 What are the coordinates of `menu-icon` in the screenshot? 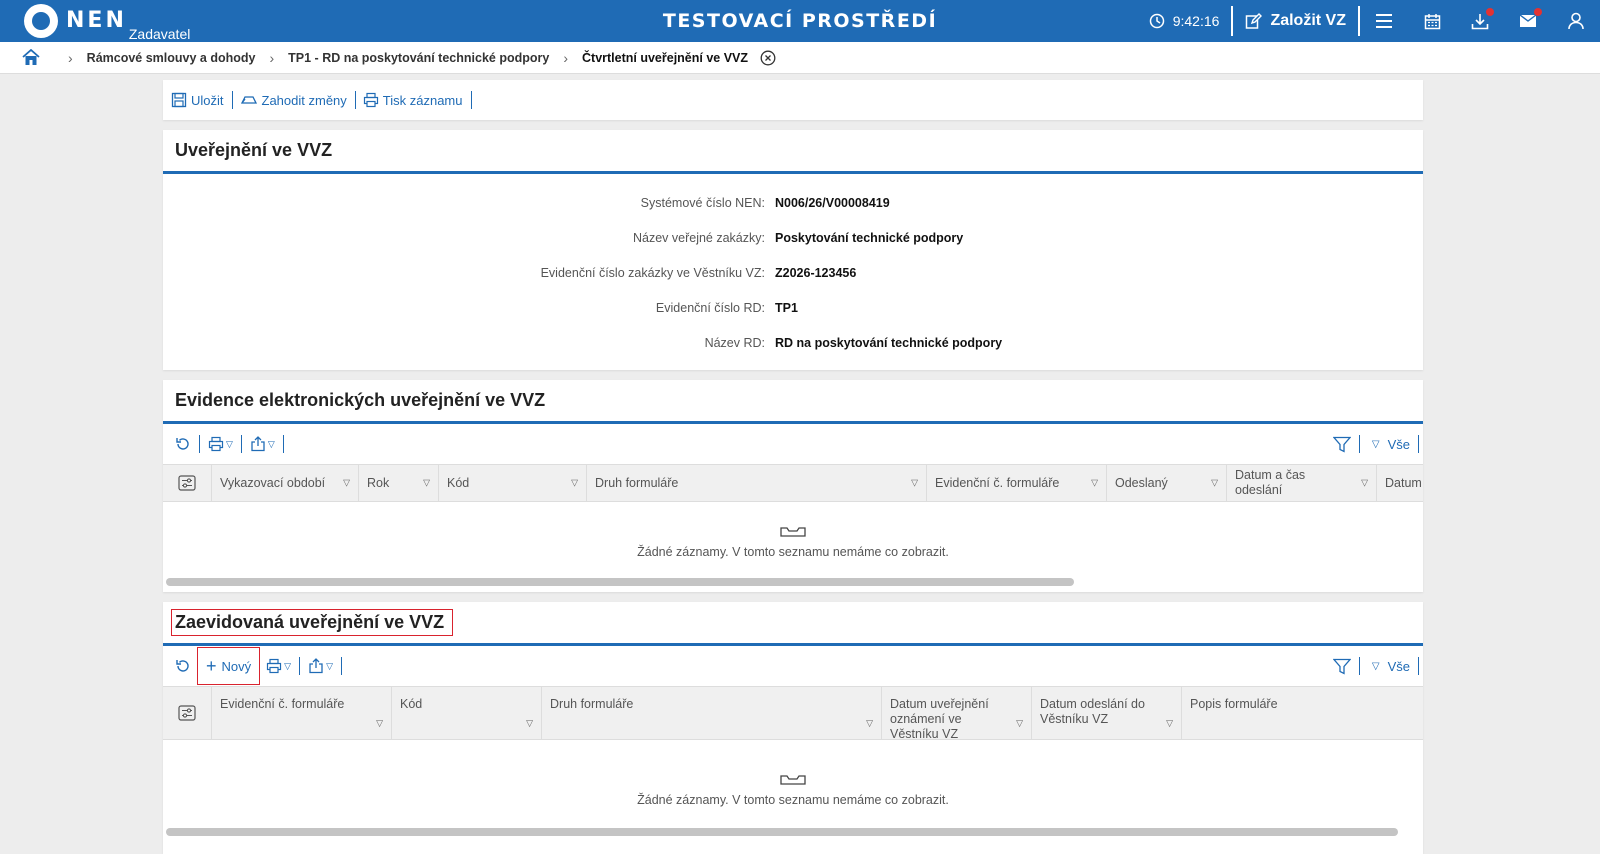 It's located at (1384, 21).